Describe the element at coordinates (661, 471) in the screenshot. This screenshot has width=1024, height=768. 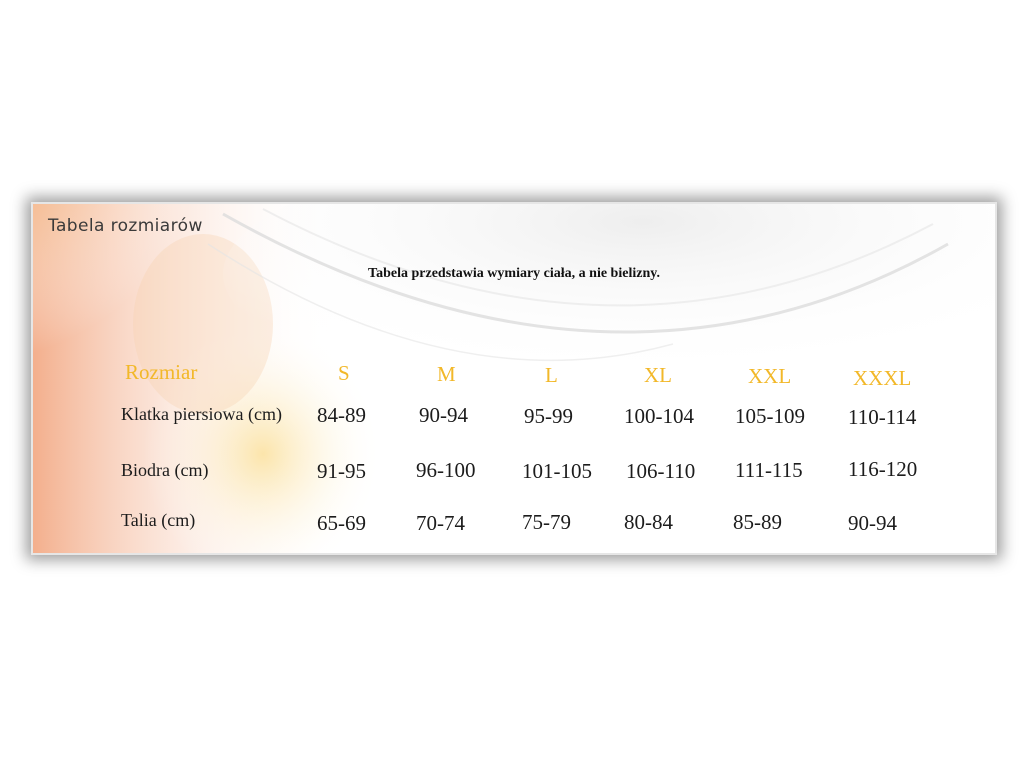
I see `hips-value-xl: 106-110` at that location.